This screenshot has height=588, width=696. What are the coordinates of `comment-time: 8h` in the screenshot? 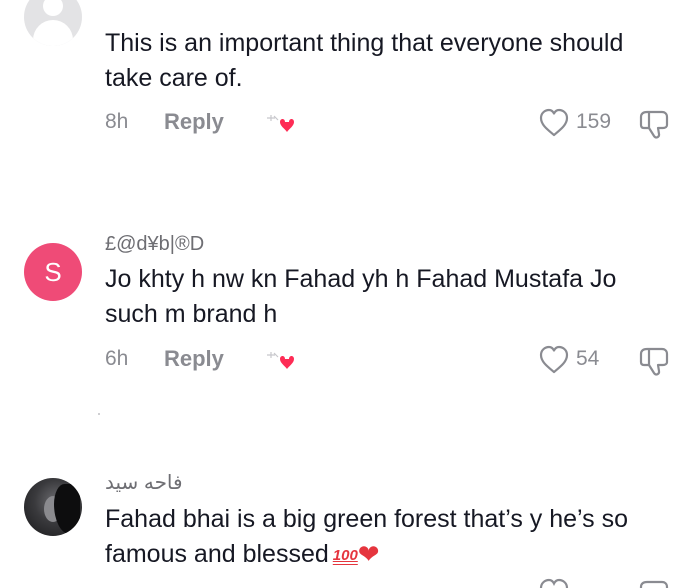 It's located at (117, 121).